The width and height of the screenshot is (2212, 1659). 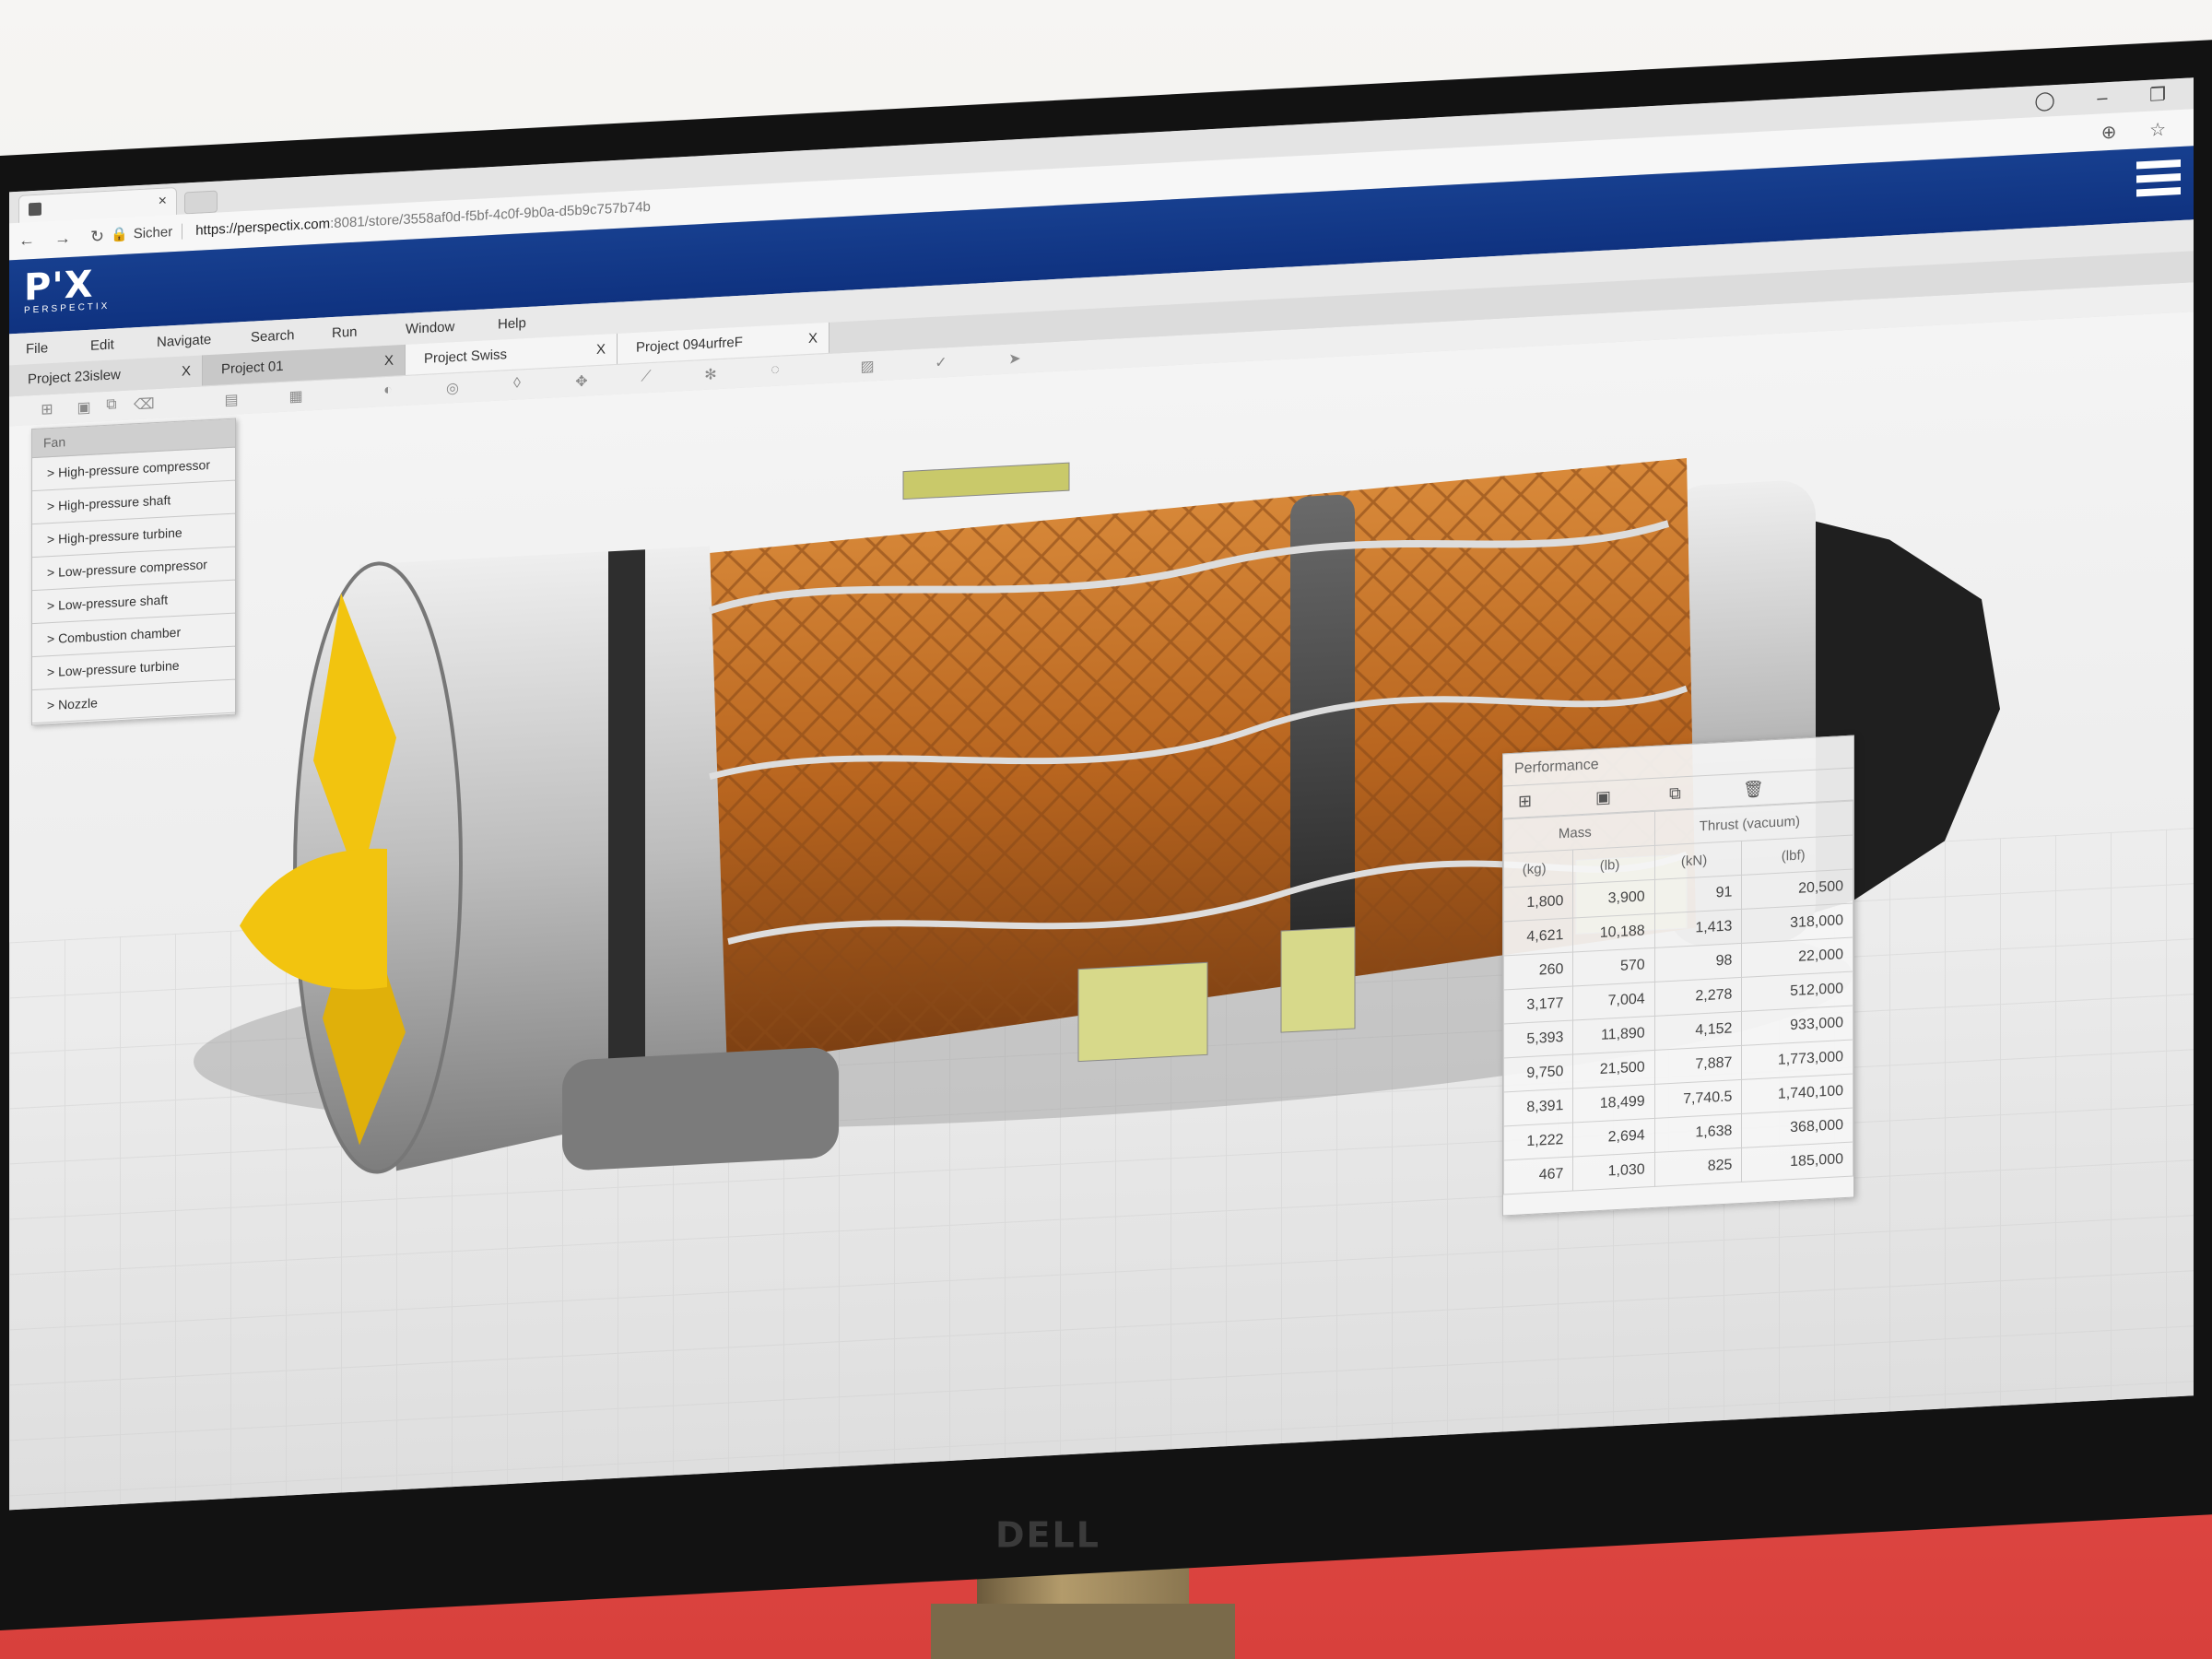 What do you see at coordinates (1613, 898) in the screenshot?
I see `table-cell: 3,900` at bounding box center [1613, 898].